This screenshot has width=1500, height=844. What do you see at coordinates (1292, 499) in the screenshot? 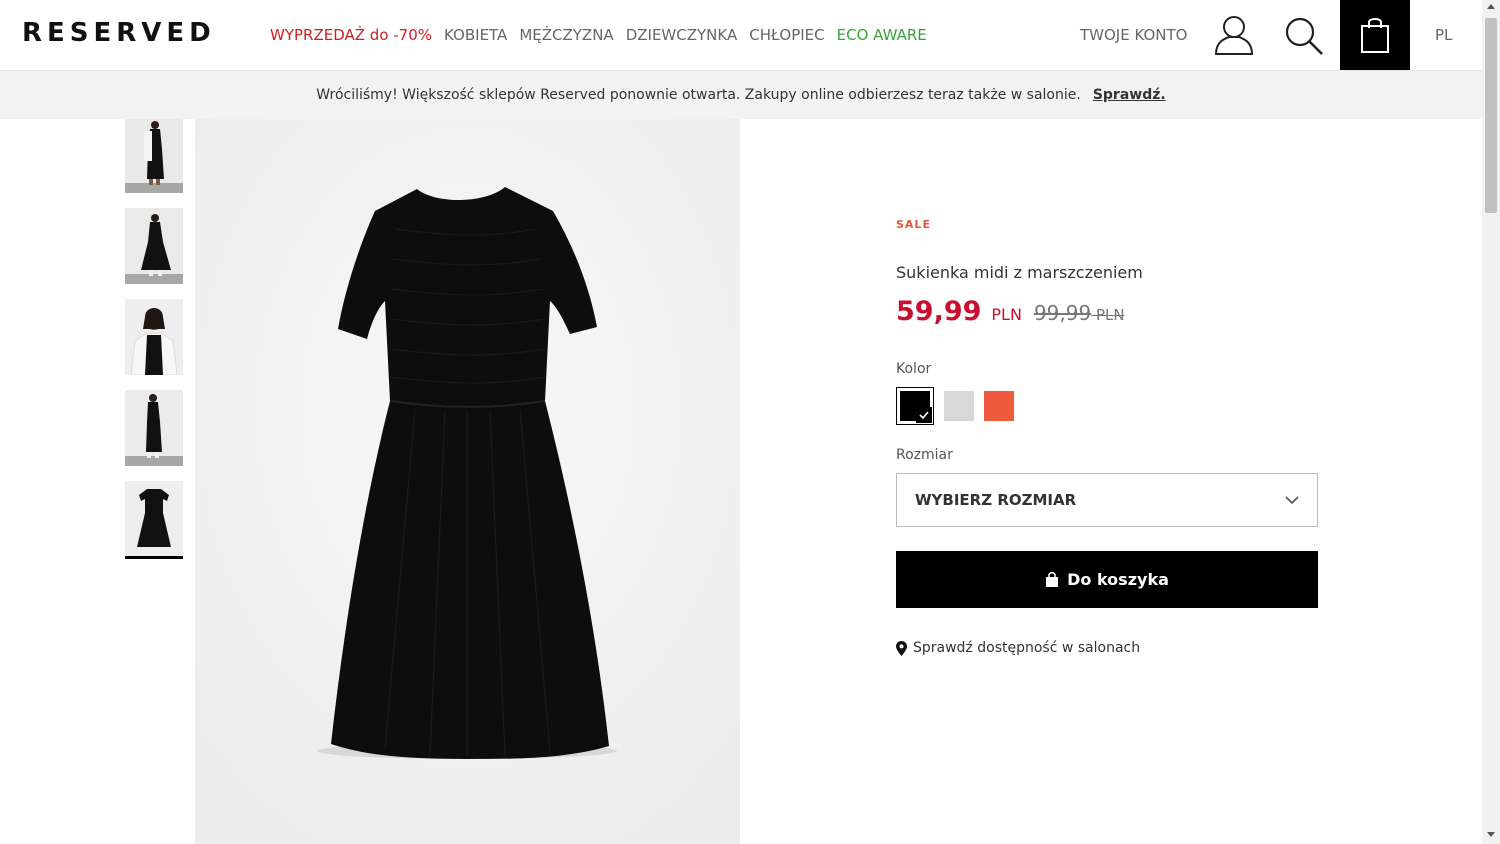
I see `chevron-down-icon` at bounding box center [1292, 499].